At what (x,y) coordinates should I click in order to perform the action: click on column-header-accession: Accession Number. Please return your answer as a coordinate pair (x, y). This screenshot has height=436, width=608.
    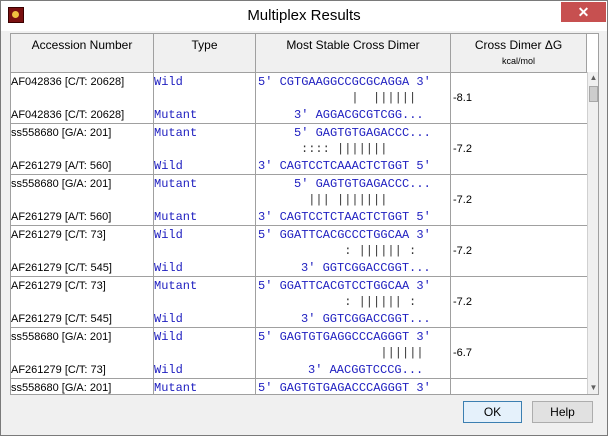
    Looking at the image, I should click on (82, 53).